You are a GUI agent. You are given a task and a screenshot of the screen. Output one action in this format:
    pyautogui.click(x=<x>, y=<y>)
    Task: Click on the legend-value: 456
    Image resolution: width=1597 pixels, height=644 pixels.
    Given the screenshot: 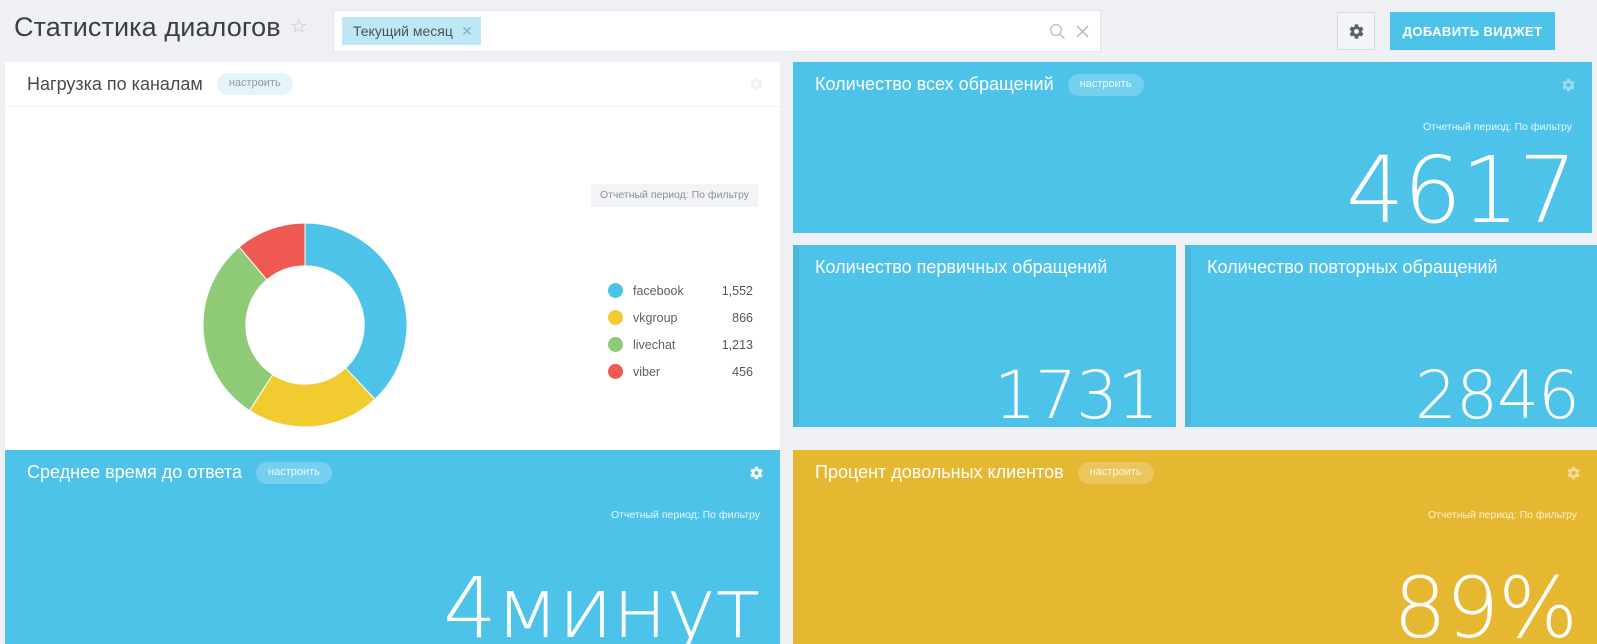 What is the action you would take?
    pyautogui.click(x=742, y=371)
    